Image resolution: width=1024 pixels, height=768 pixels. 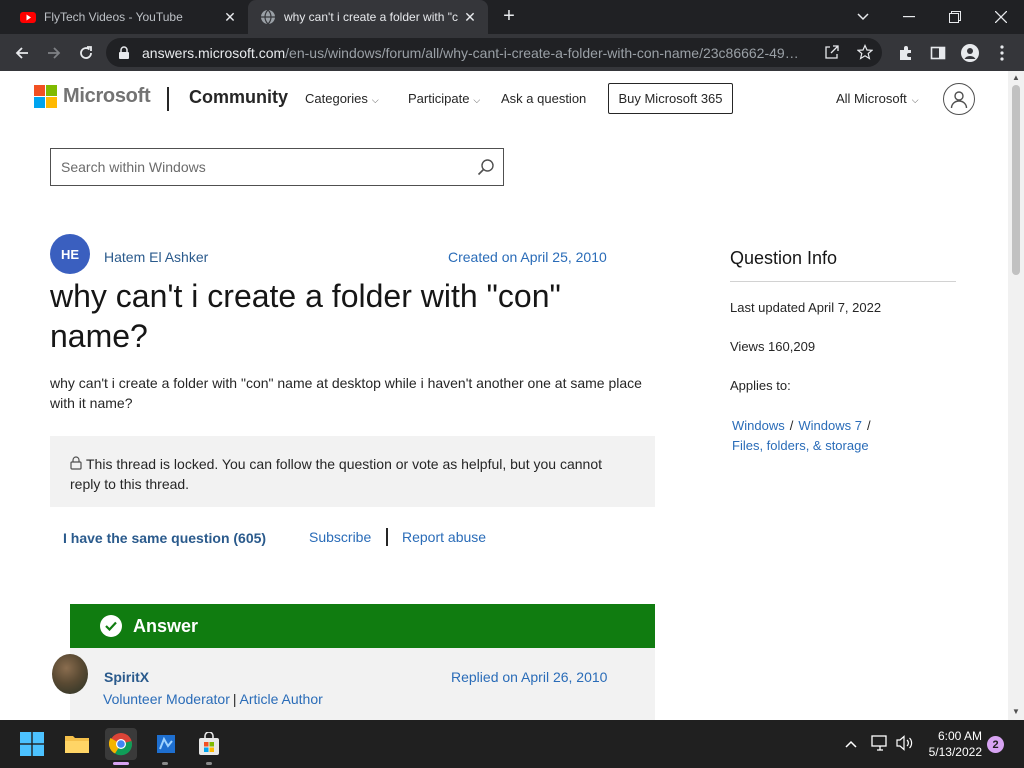 What do you see at coordinates (32, 744) in the screenshot?
I see `start-button` at bounding box center [32, 744].